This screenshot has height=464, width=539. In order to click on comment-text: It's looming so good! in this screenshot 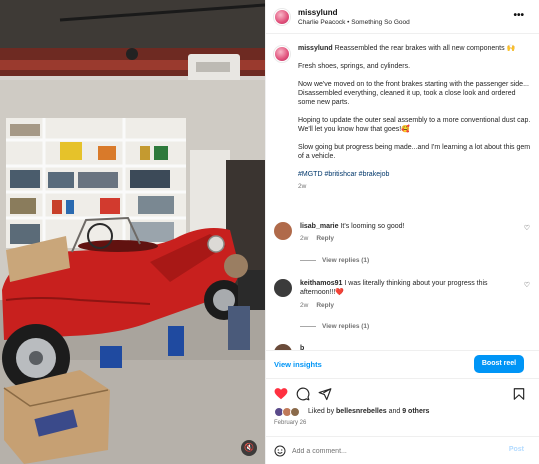, I will do `click(372, 226)`.